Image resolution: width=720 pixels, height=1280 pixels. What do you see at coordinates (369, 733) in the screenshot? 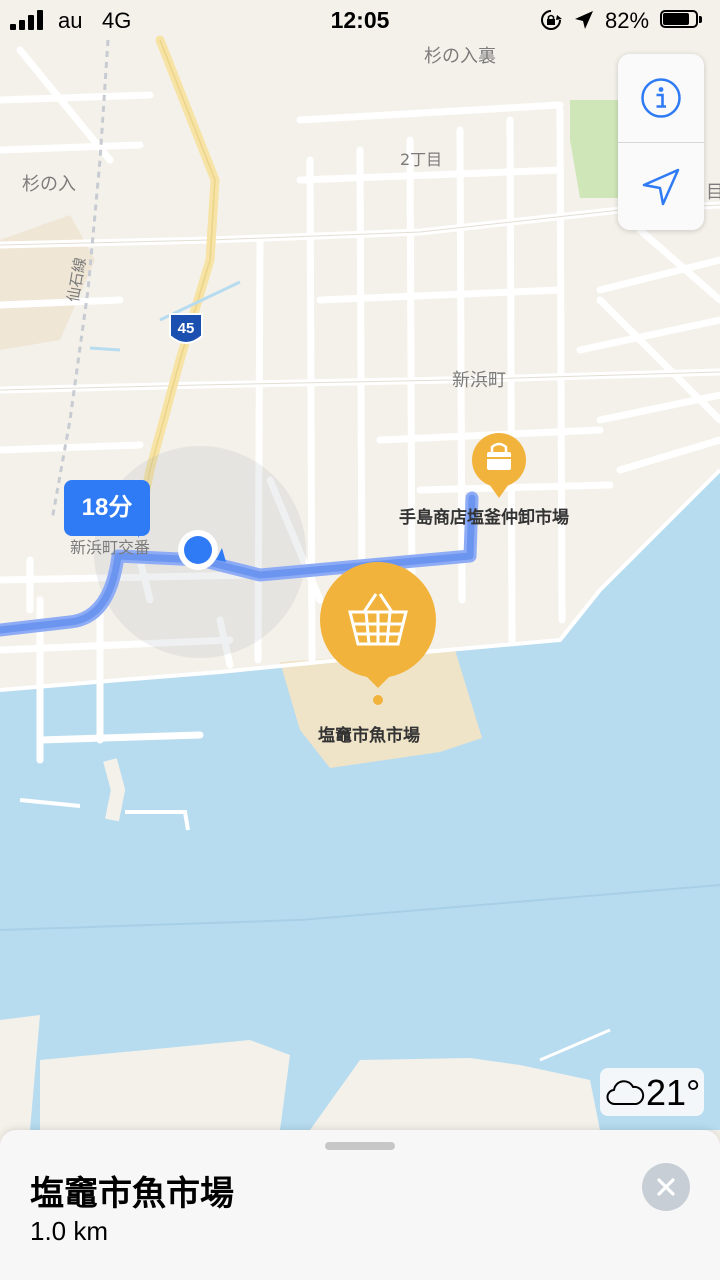
I see `label-fish-market: 塩竈市魚市場` at bounding box center [369, 733].